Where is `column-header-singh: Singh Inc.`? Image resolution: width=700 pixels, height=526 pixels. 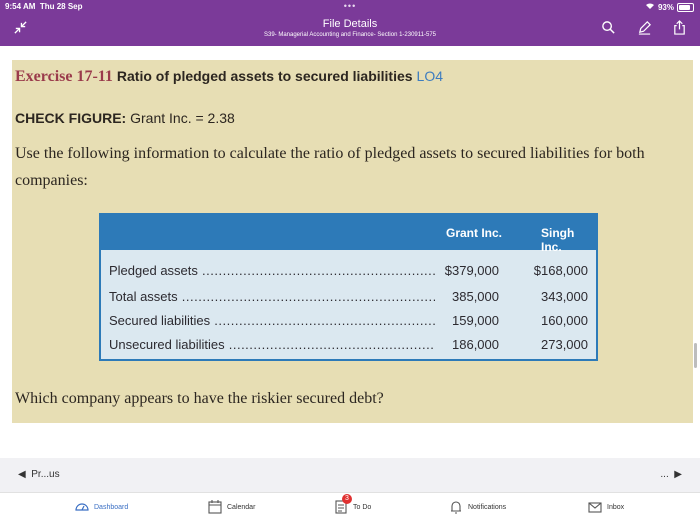
column-header-singh: Singh Inc. is located at coordinates (558, 240).